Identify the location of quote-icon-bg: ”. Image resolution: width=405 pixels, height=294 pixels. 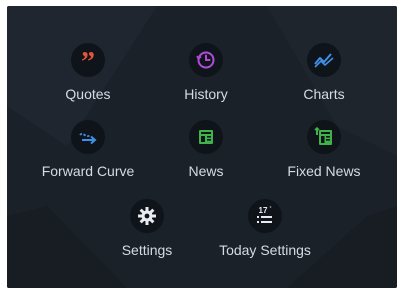
(88, 60).